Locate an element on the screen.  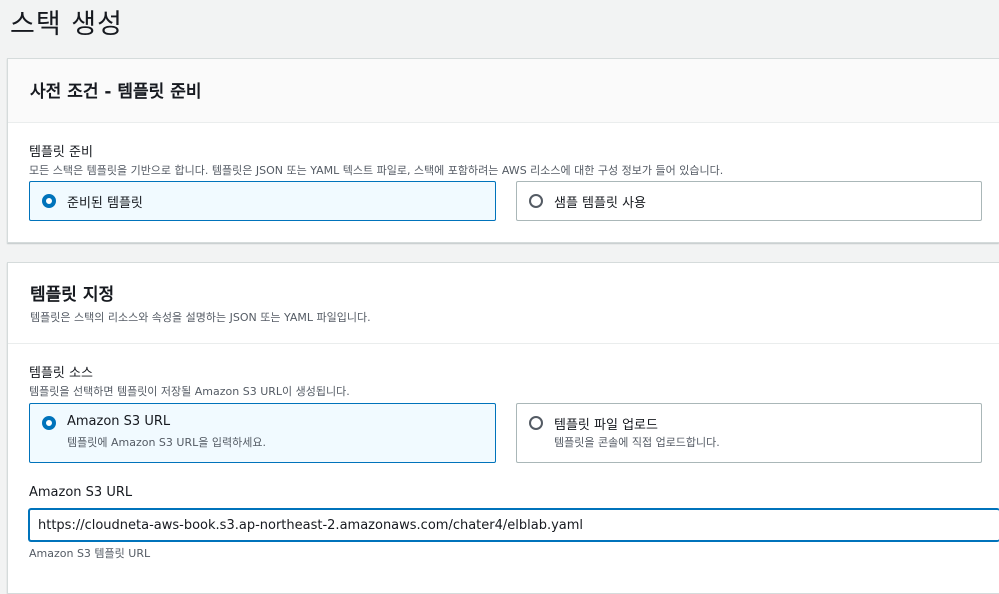
page-title: 스택 생성 is located at coordinates (66, 24).